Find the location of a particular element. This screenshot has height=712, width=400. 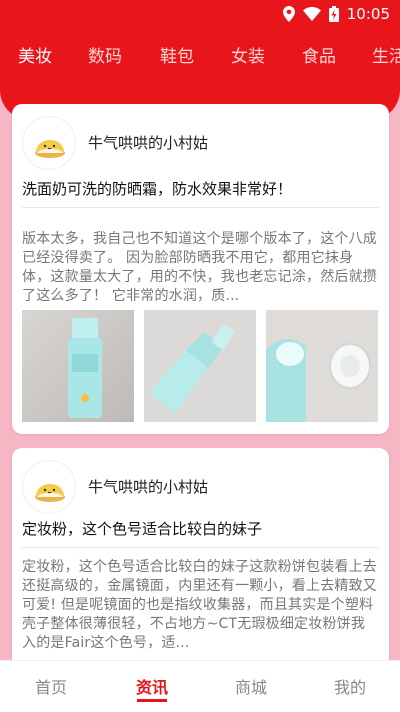

thumbnail-sunscreen-tube is located at coordinates (200, 366).